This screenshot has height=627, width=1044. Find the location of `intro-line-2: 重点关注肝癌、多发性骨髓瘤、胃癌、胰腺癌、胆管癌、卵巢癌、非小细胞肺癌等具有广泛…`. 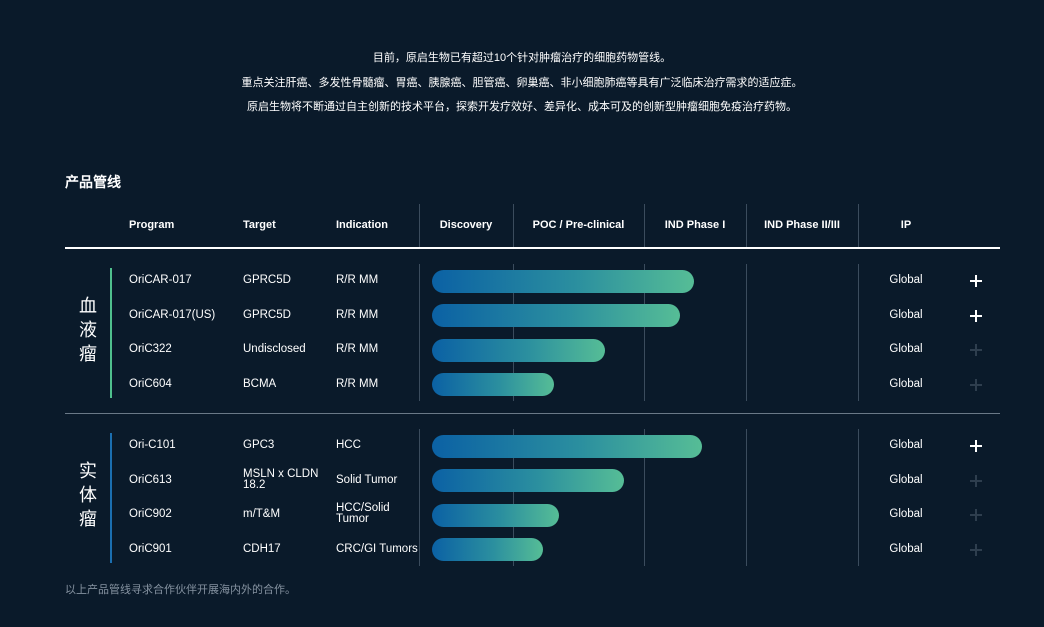

intro-line-2: 重点关注肝癌、多发性骨髓瘤、胃癌、胰腺癌、胆管癌、卵巢癌、非小细胞肺癌等具有广泛… is located at coordinates (522, 82).